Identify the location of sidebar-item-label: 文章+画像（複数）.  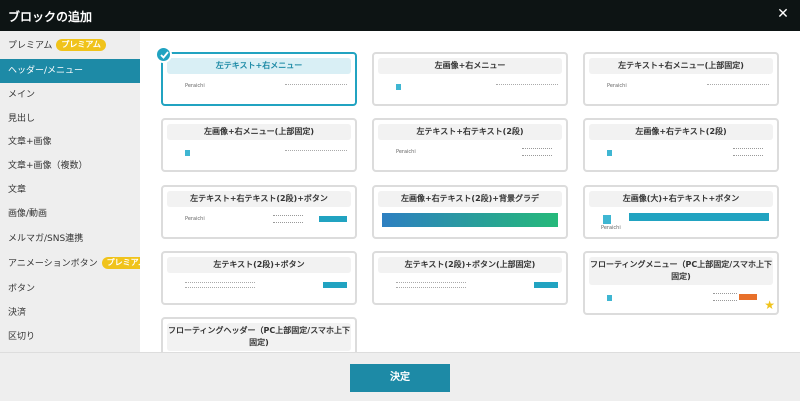
(48, 166).